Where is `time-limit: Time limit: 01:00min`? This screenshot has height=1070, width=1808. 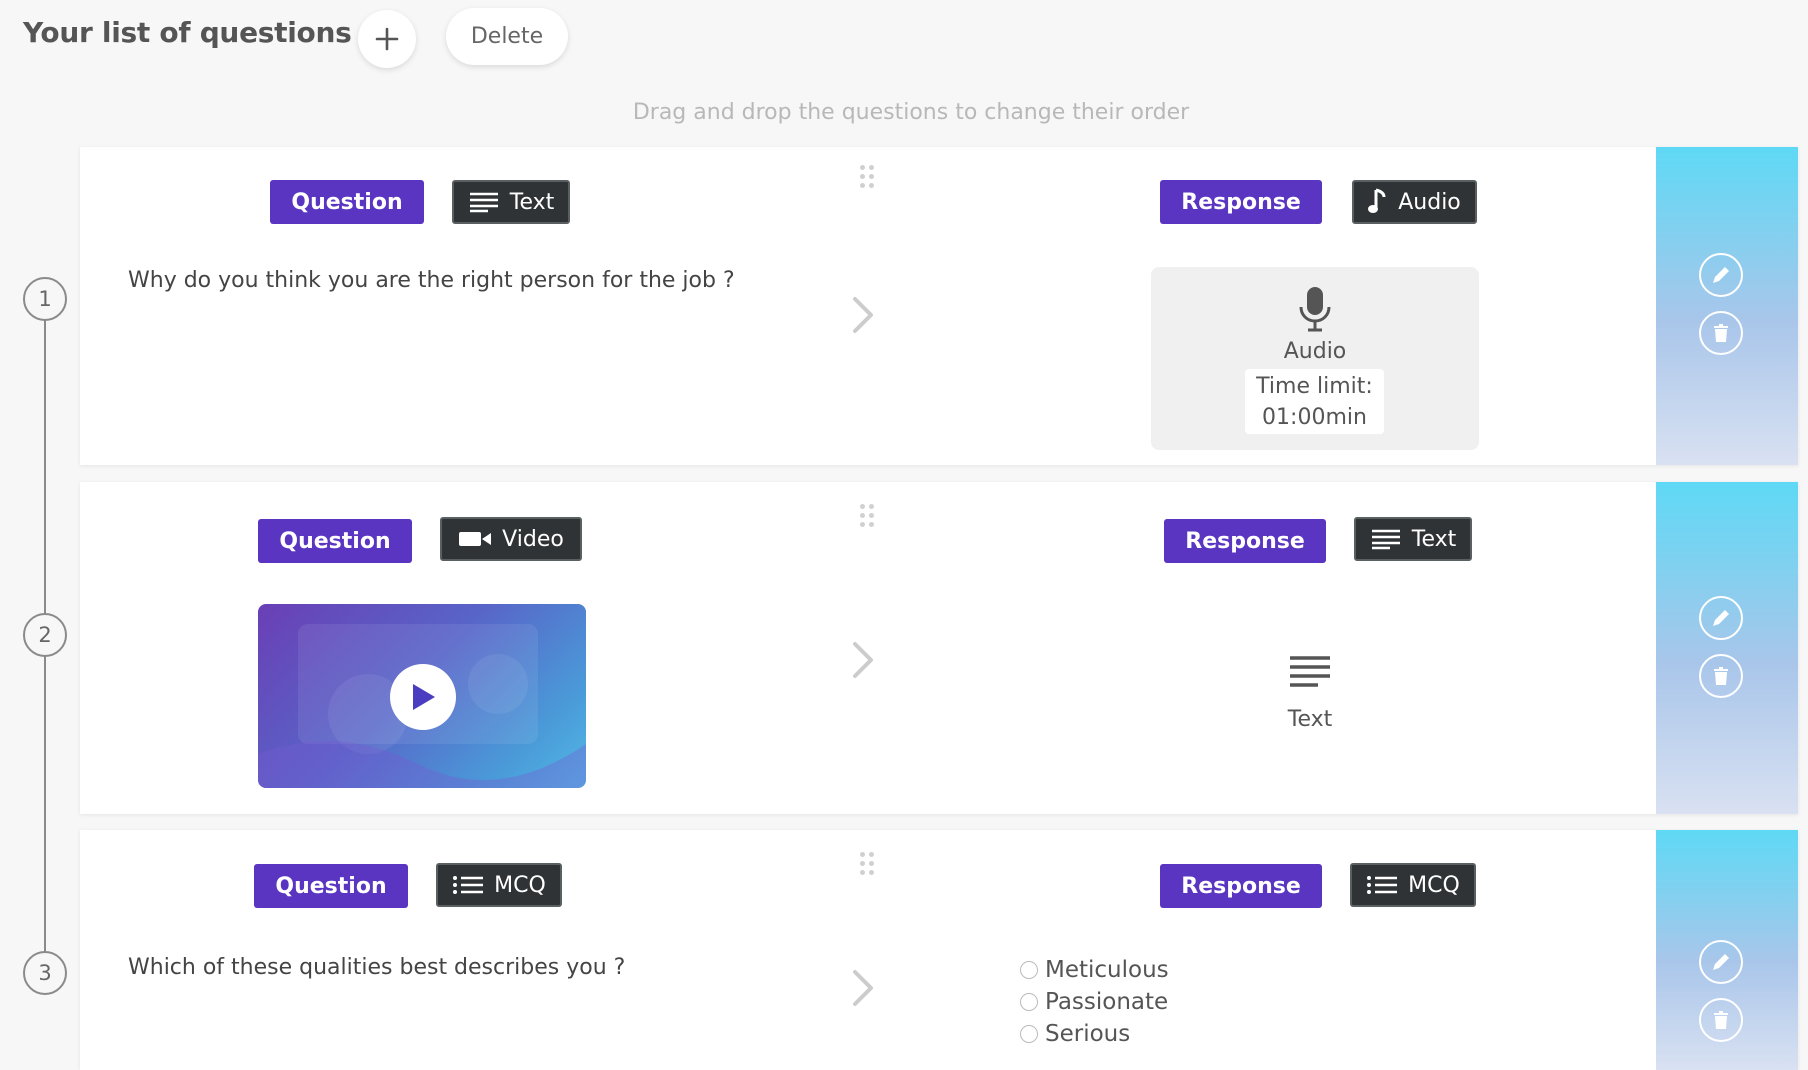 time-limit: Time limit: 01:00min is located at coordinates (1314, 401).